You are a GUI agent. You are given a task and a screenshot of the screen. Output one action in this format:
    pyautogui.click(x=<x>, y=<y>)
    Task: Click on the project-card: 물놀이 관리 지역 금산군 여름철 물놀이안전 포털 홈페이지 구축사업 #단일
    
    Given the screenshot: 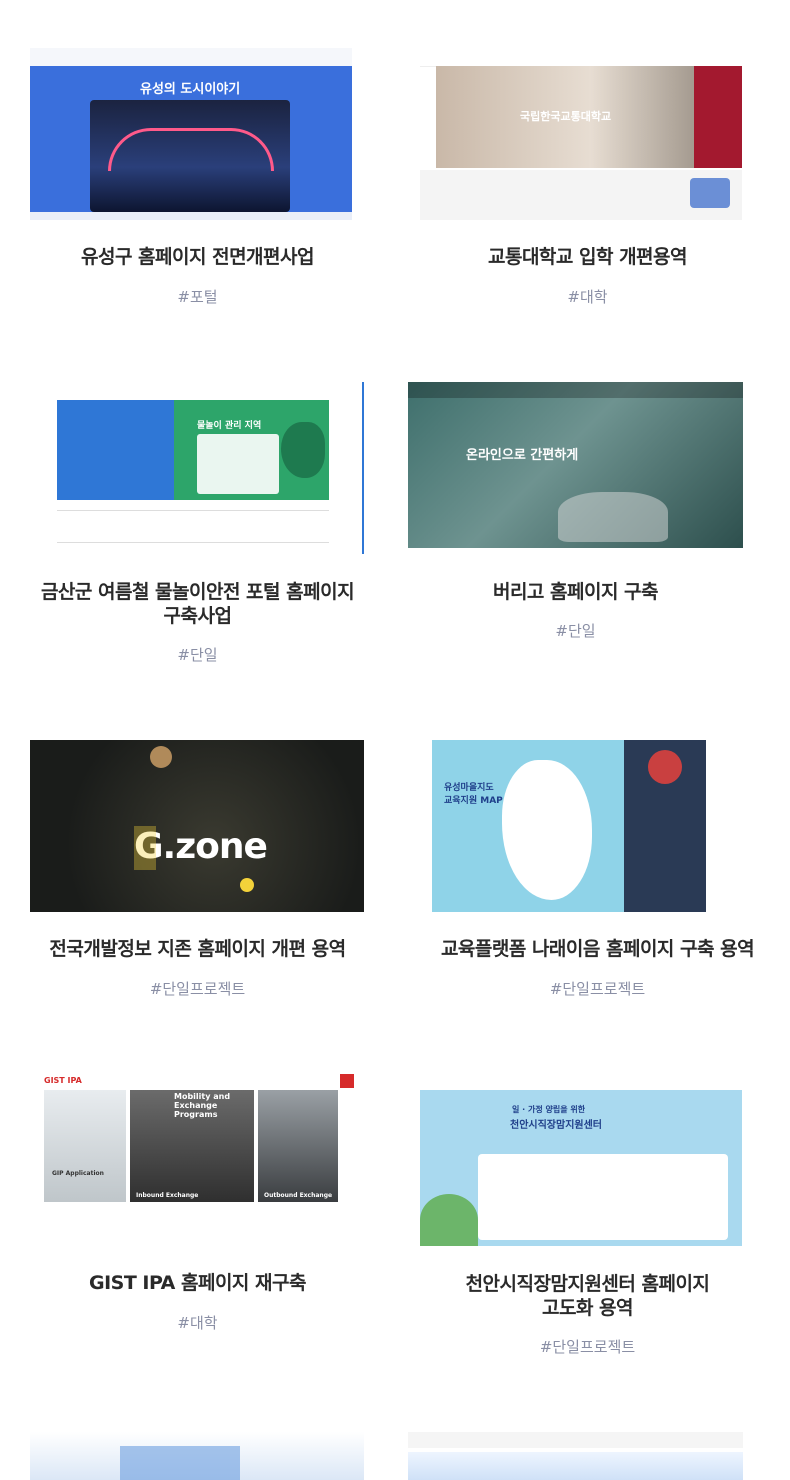 What is the action you would take?
    pyautogui.click(x=197, y=532)
    